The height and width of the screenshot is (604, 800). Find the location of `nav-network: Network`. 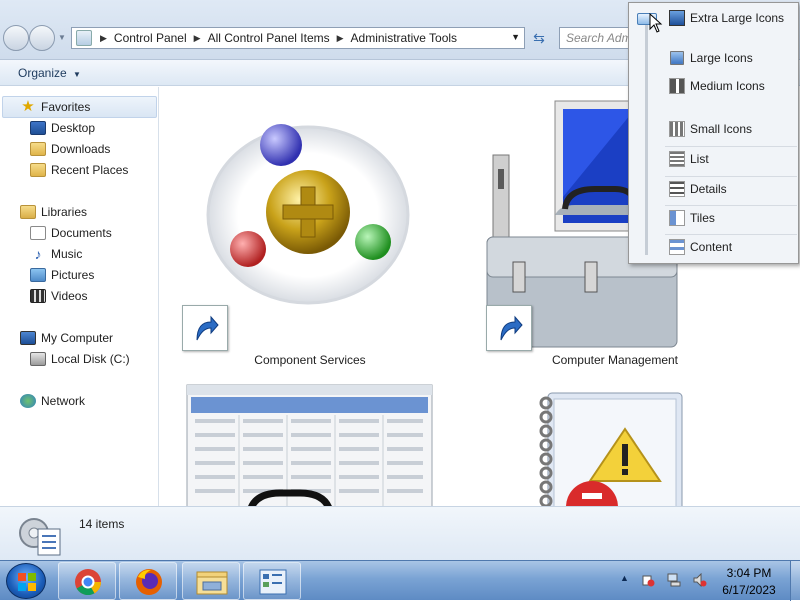

nav-network: Network is located at coordinates (52, 401).